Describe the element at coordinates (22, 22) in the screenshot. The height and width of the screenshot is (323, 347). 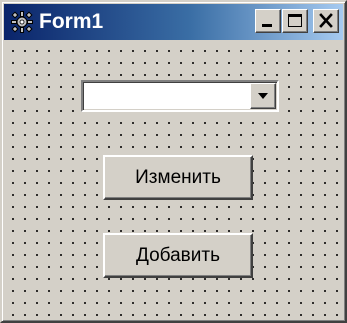
I see `app-icon` at that location.